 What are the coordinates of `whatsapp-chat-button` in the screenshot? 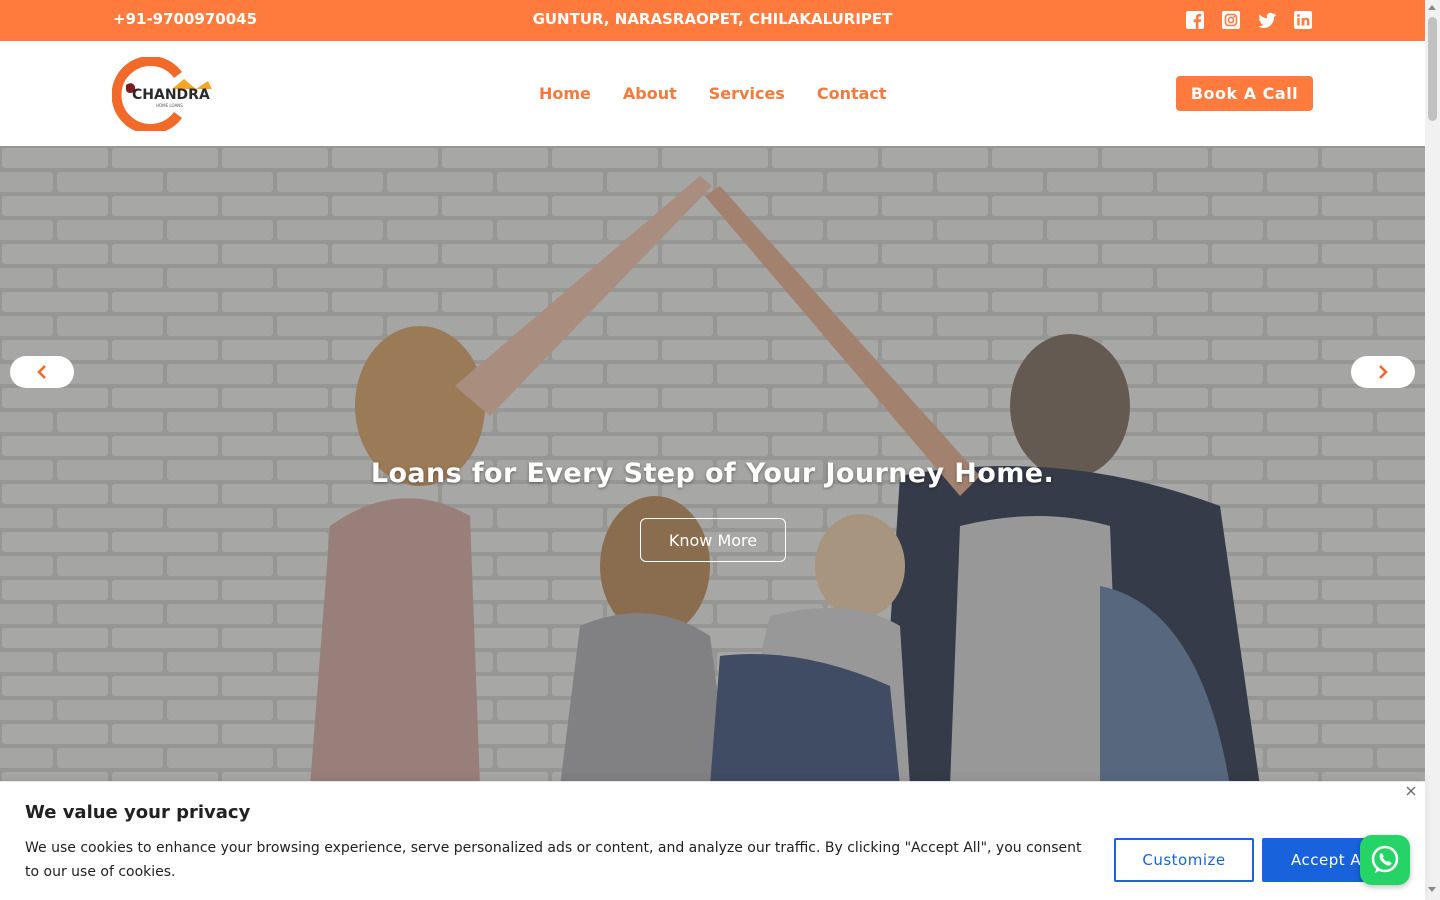 It's located at (1385, 860).